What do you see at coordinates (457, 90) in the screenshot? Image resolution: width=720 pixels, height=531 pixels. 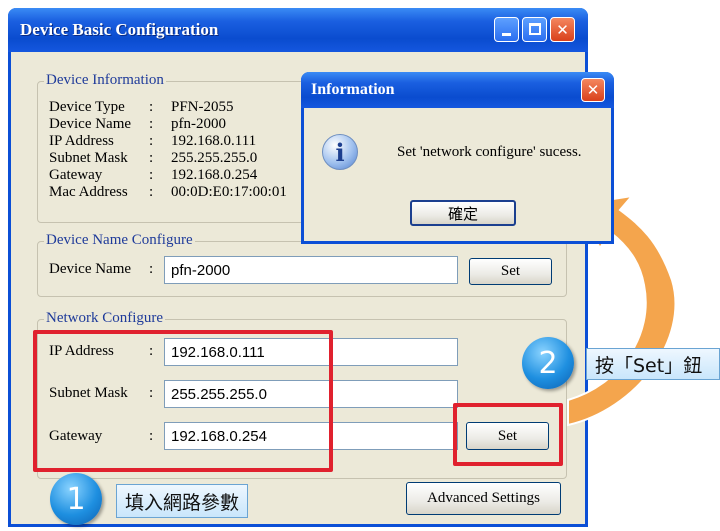 I see `dialog-titlebar: Information ✕` at bounding box center [457, 90].